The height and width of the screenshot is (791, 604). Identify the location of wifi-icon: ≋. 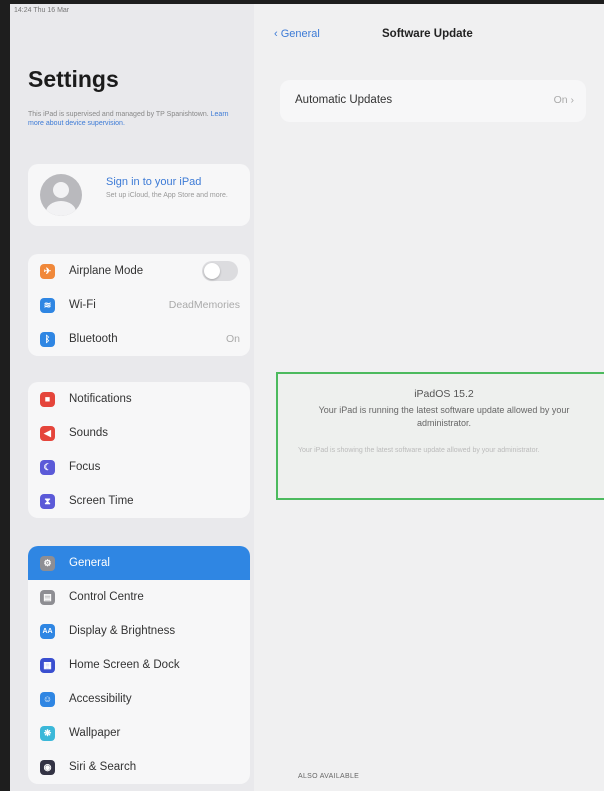
(47, 305).